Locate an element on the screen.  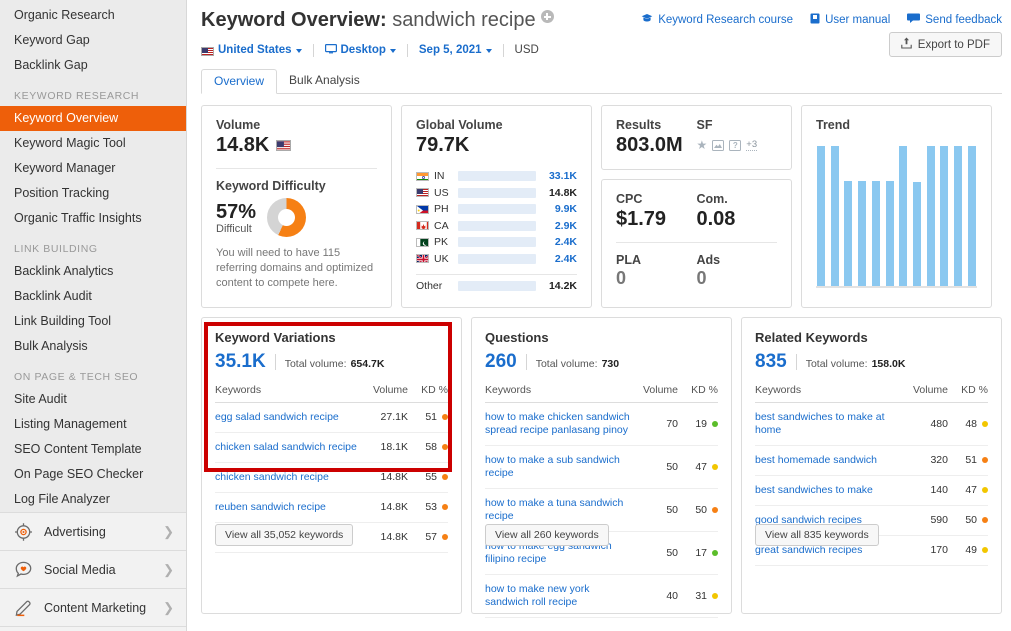
results-label: Results is located at coordinates (639, 125).